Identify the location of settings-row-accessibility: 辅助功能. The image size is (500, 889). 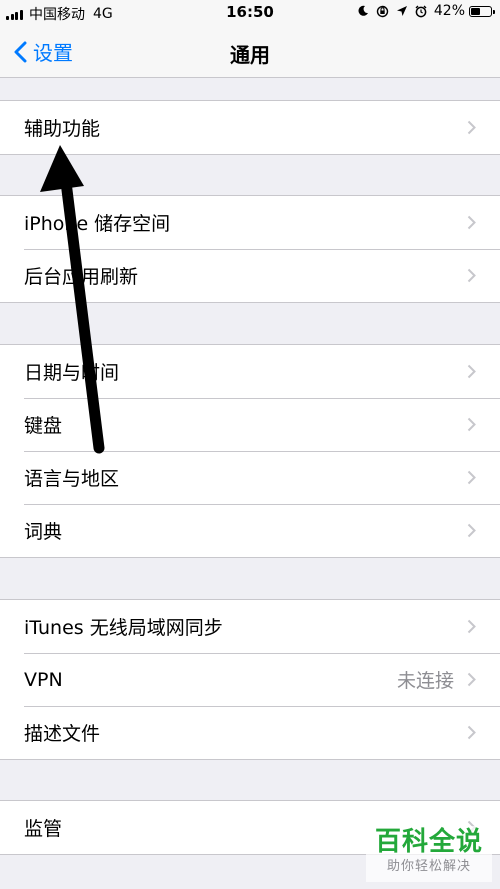
(250, 127).